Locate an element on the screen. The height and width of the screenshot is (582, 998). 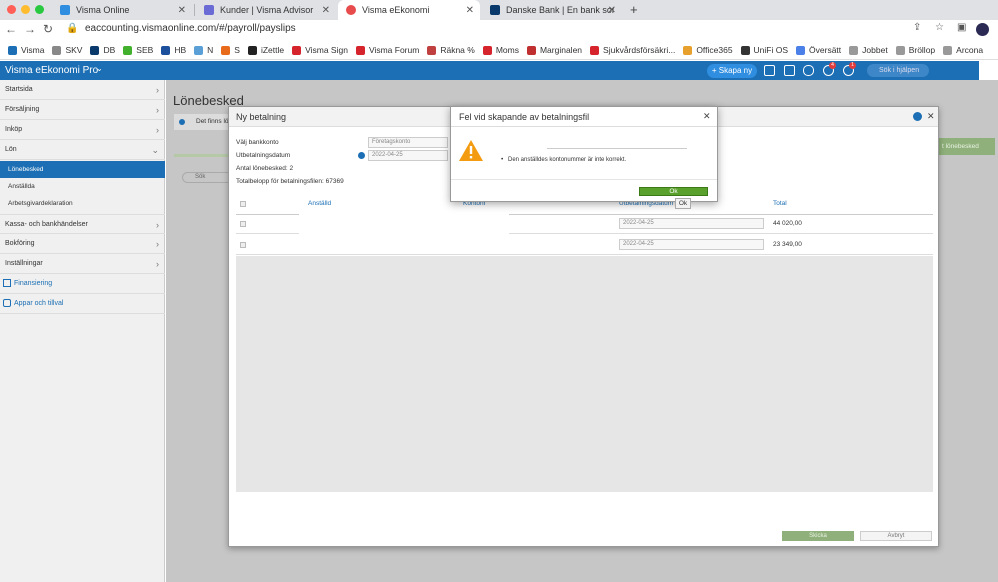
bookmark-item: SKV is located at coordinates (67, 50).